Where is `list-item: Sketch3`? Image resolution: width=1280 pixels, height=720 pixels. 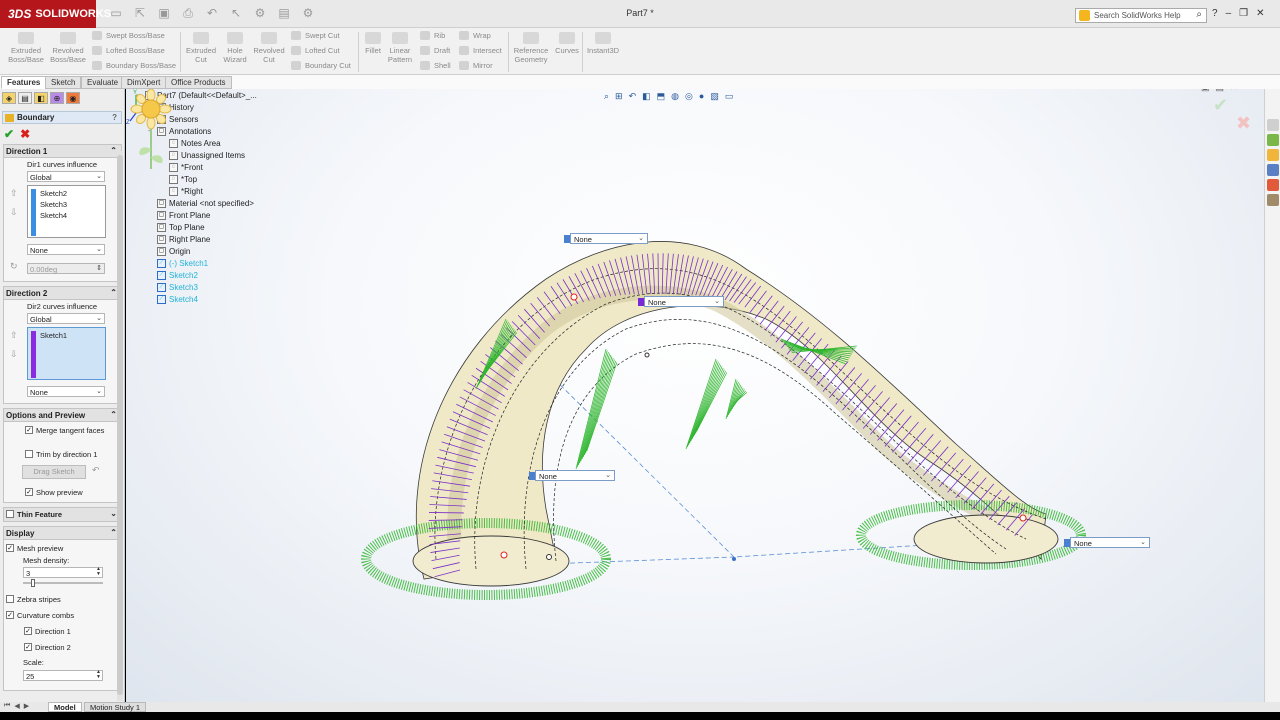
list-item: Sketch3 is located at coordinates (53, 204).